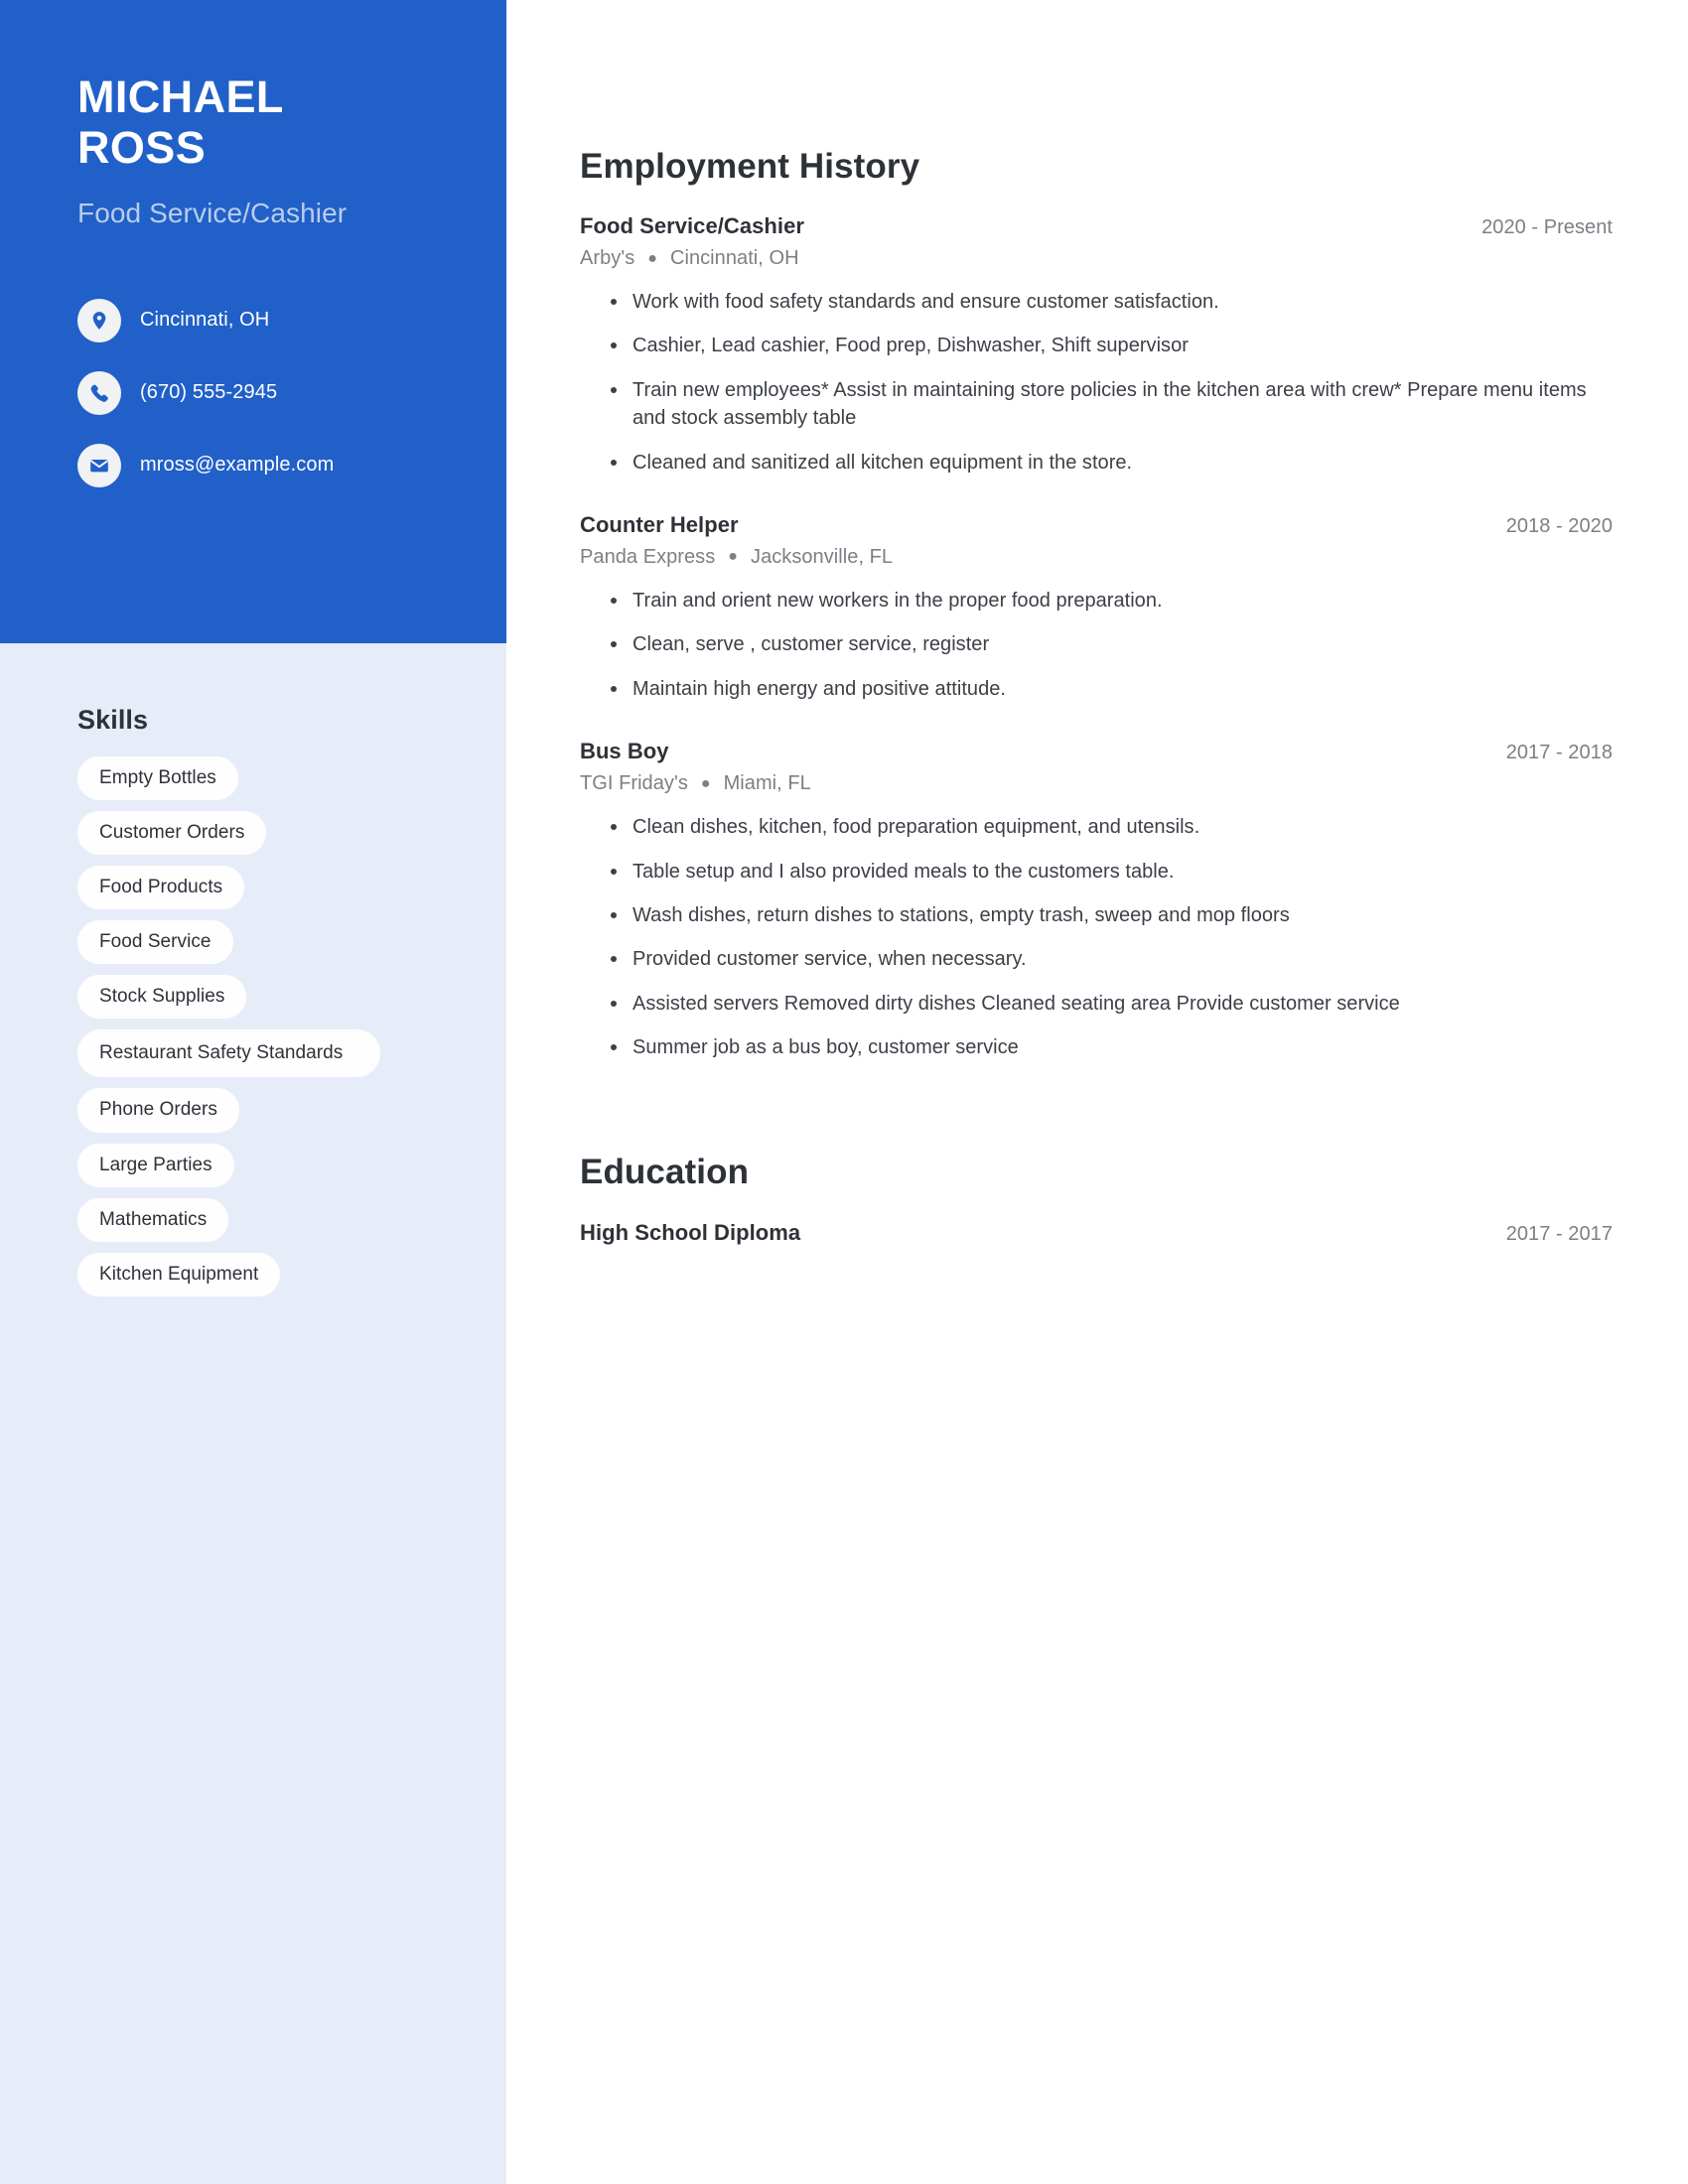 The height and width of the screenshot is (2184, 1688). Describe the element at coordinates (1096, 258) in the screenshot. I see `job-meta: Arby's ● Cincinnati, OH` at that location.